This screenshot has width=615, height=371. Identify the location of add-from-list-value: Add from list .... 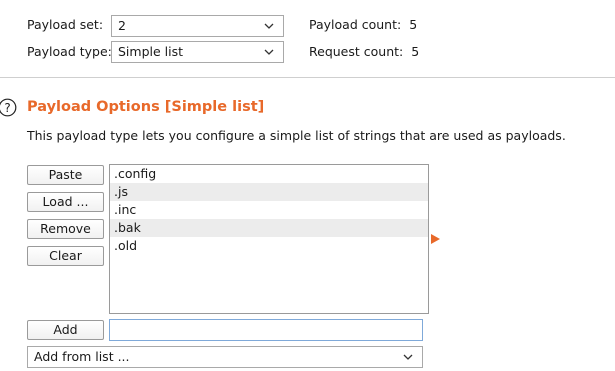
(82, 356).